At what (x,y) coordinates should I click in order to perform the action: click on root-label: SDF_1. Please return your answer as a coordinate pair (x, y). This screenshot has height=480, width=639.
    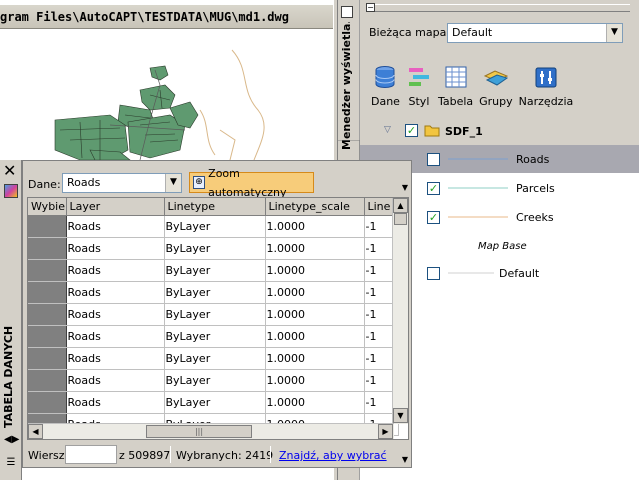
    Looking at the image, I should click on (464, 131).